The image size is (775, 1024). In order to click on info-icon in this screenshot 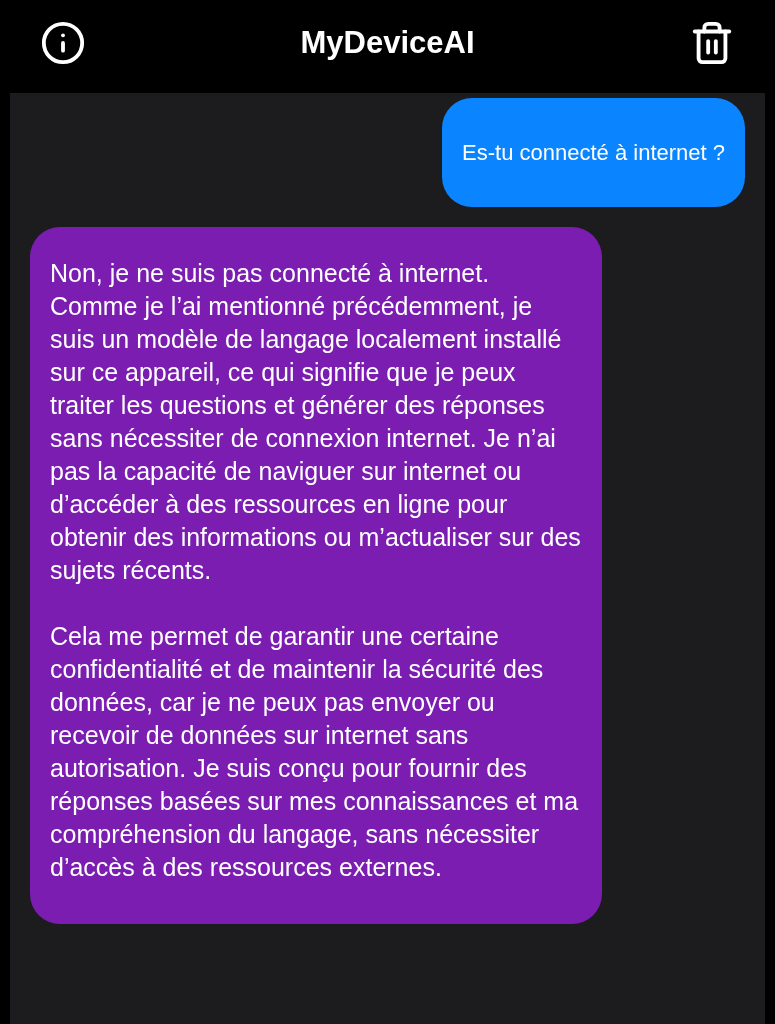, I will do `click(63, 42)`.